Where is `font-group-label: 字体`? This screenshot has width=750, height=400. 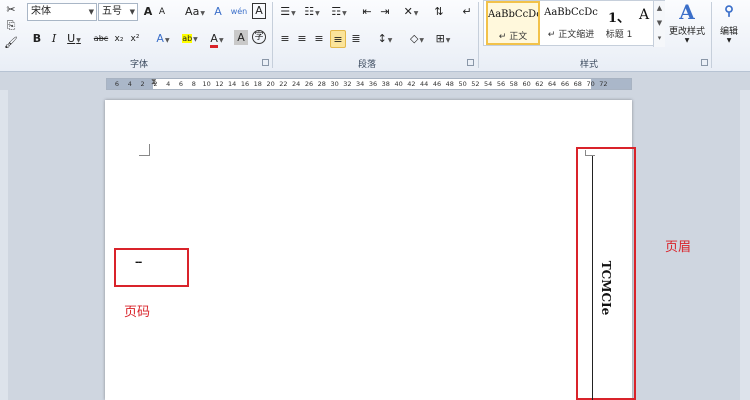 font-group-label: 字体 is located at coordinates (139, 65).